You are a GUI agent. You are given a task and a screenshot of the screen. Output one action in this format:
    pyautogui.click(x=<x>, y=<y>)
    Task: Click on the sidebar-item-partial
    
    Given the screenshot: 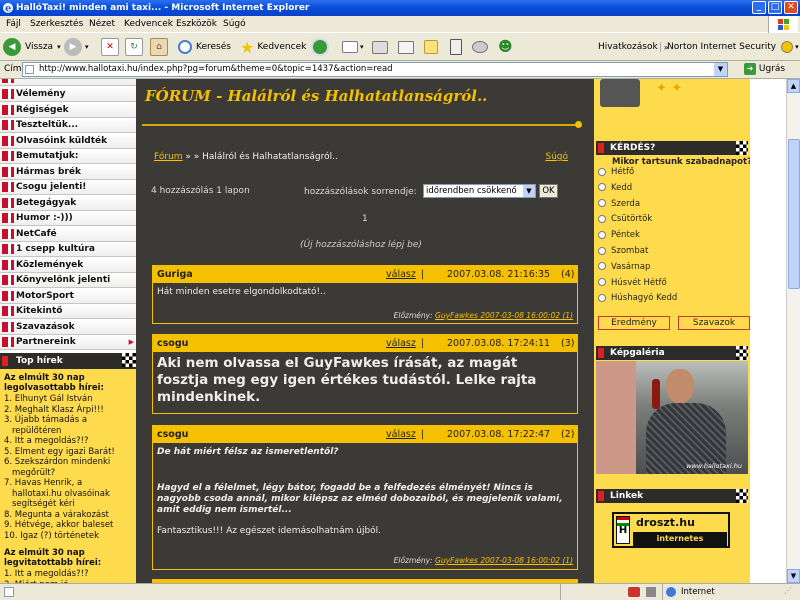 What is the action you would take?
    pyautogui.click(x=68, y=82)
    